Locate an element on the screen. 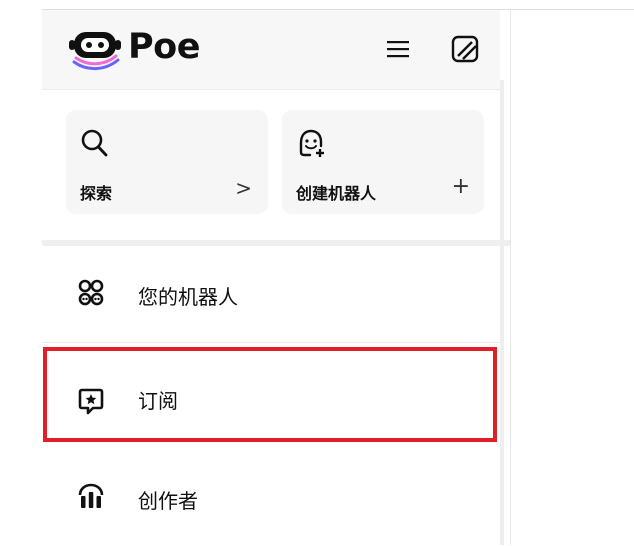 Image resolution: width=634 pixels, height=546 pixels. header-gap is located at coordinates (505, 49).